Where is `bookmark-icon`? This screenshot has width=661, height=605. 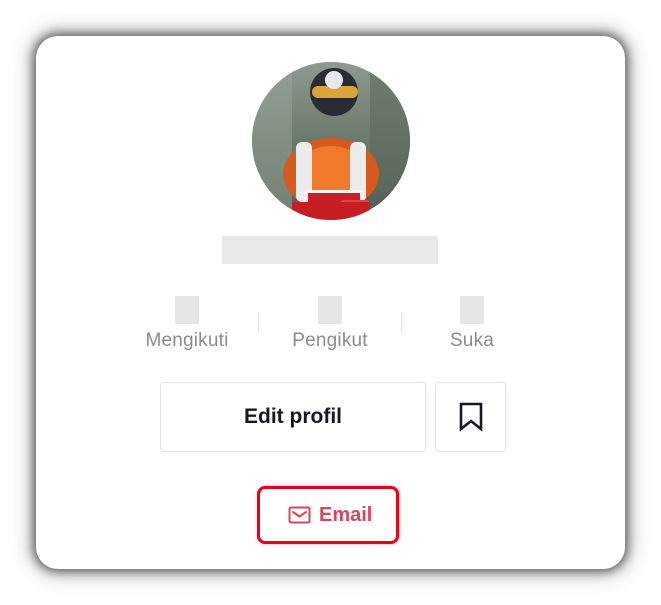 bookmark-icon is located at coordinates (470, 417).